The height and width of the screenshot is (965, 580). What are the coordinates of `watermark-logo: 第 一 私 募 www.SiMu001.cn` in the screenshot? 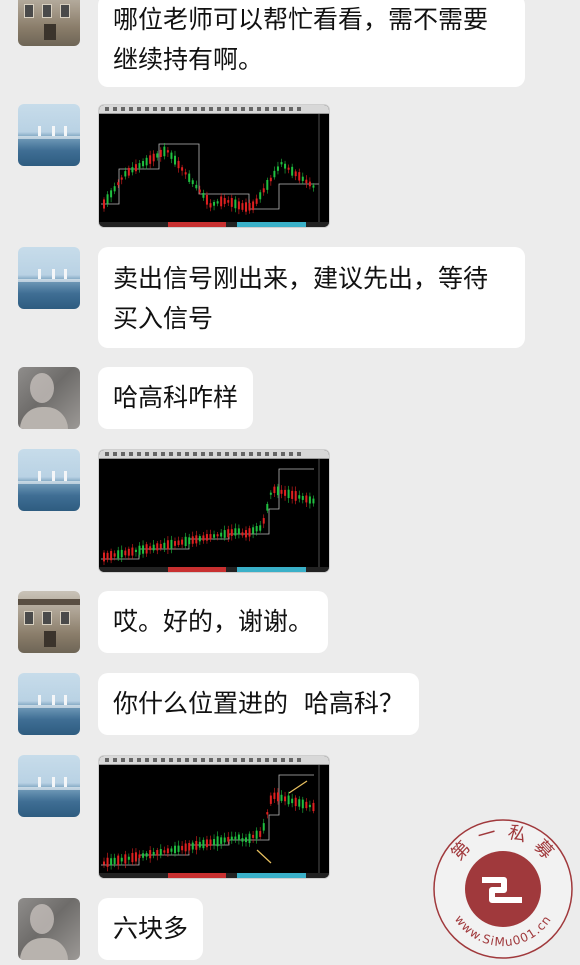 It's located at (503, 889).